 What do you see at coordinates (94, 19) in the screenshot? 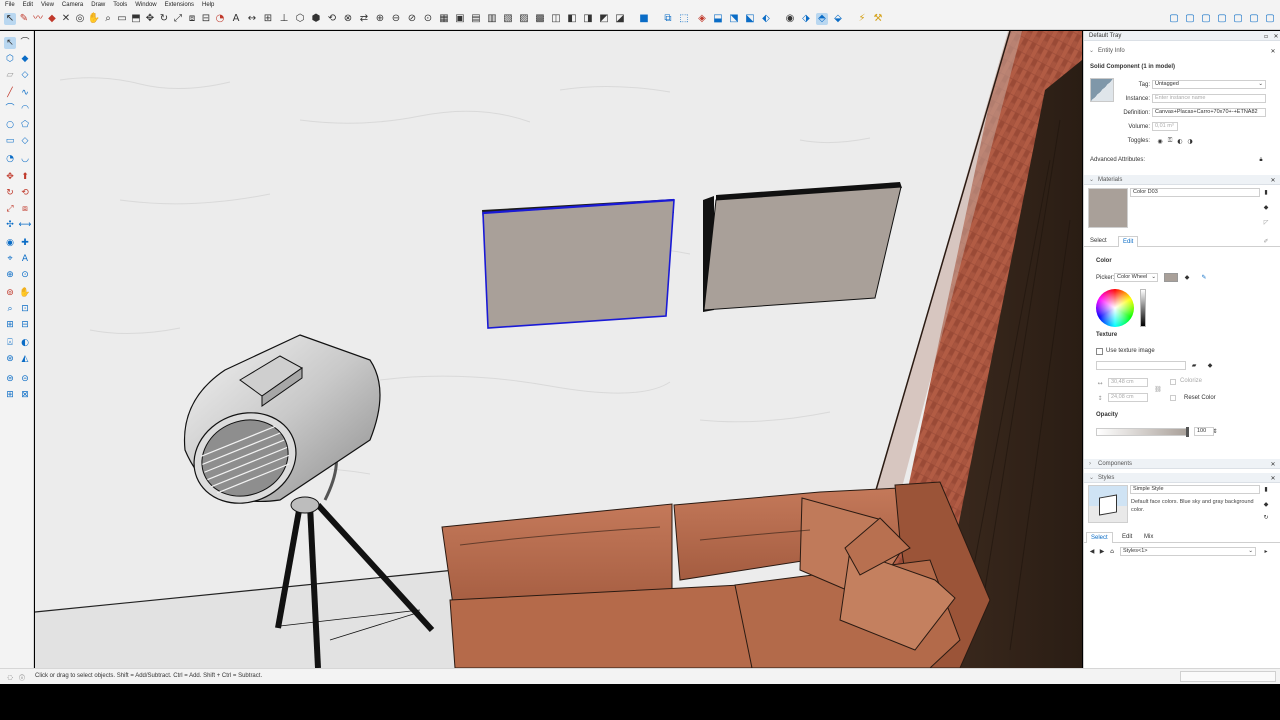
I see `pan-icon: ✋` at bounding box center [94, 19].